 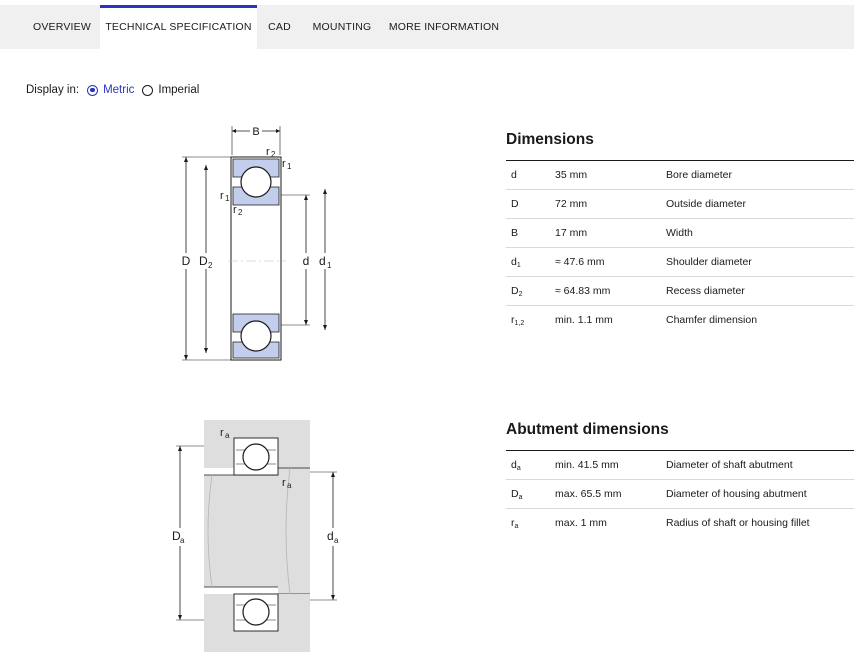 I want to click on value-cell: ≈ 47.6 mm, so click(x=580, y=262).